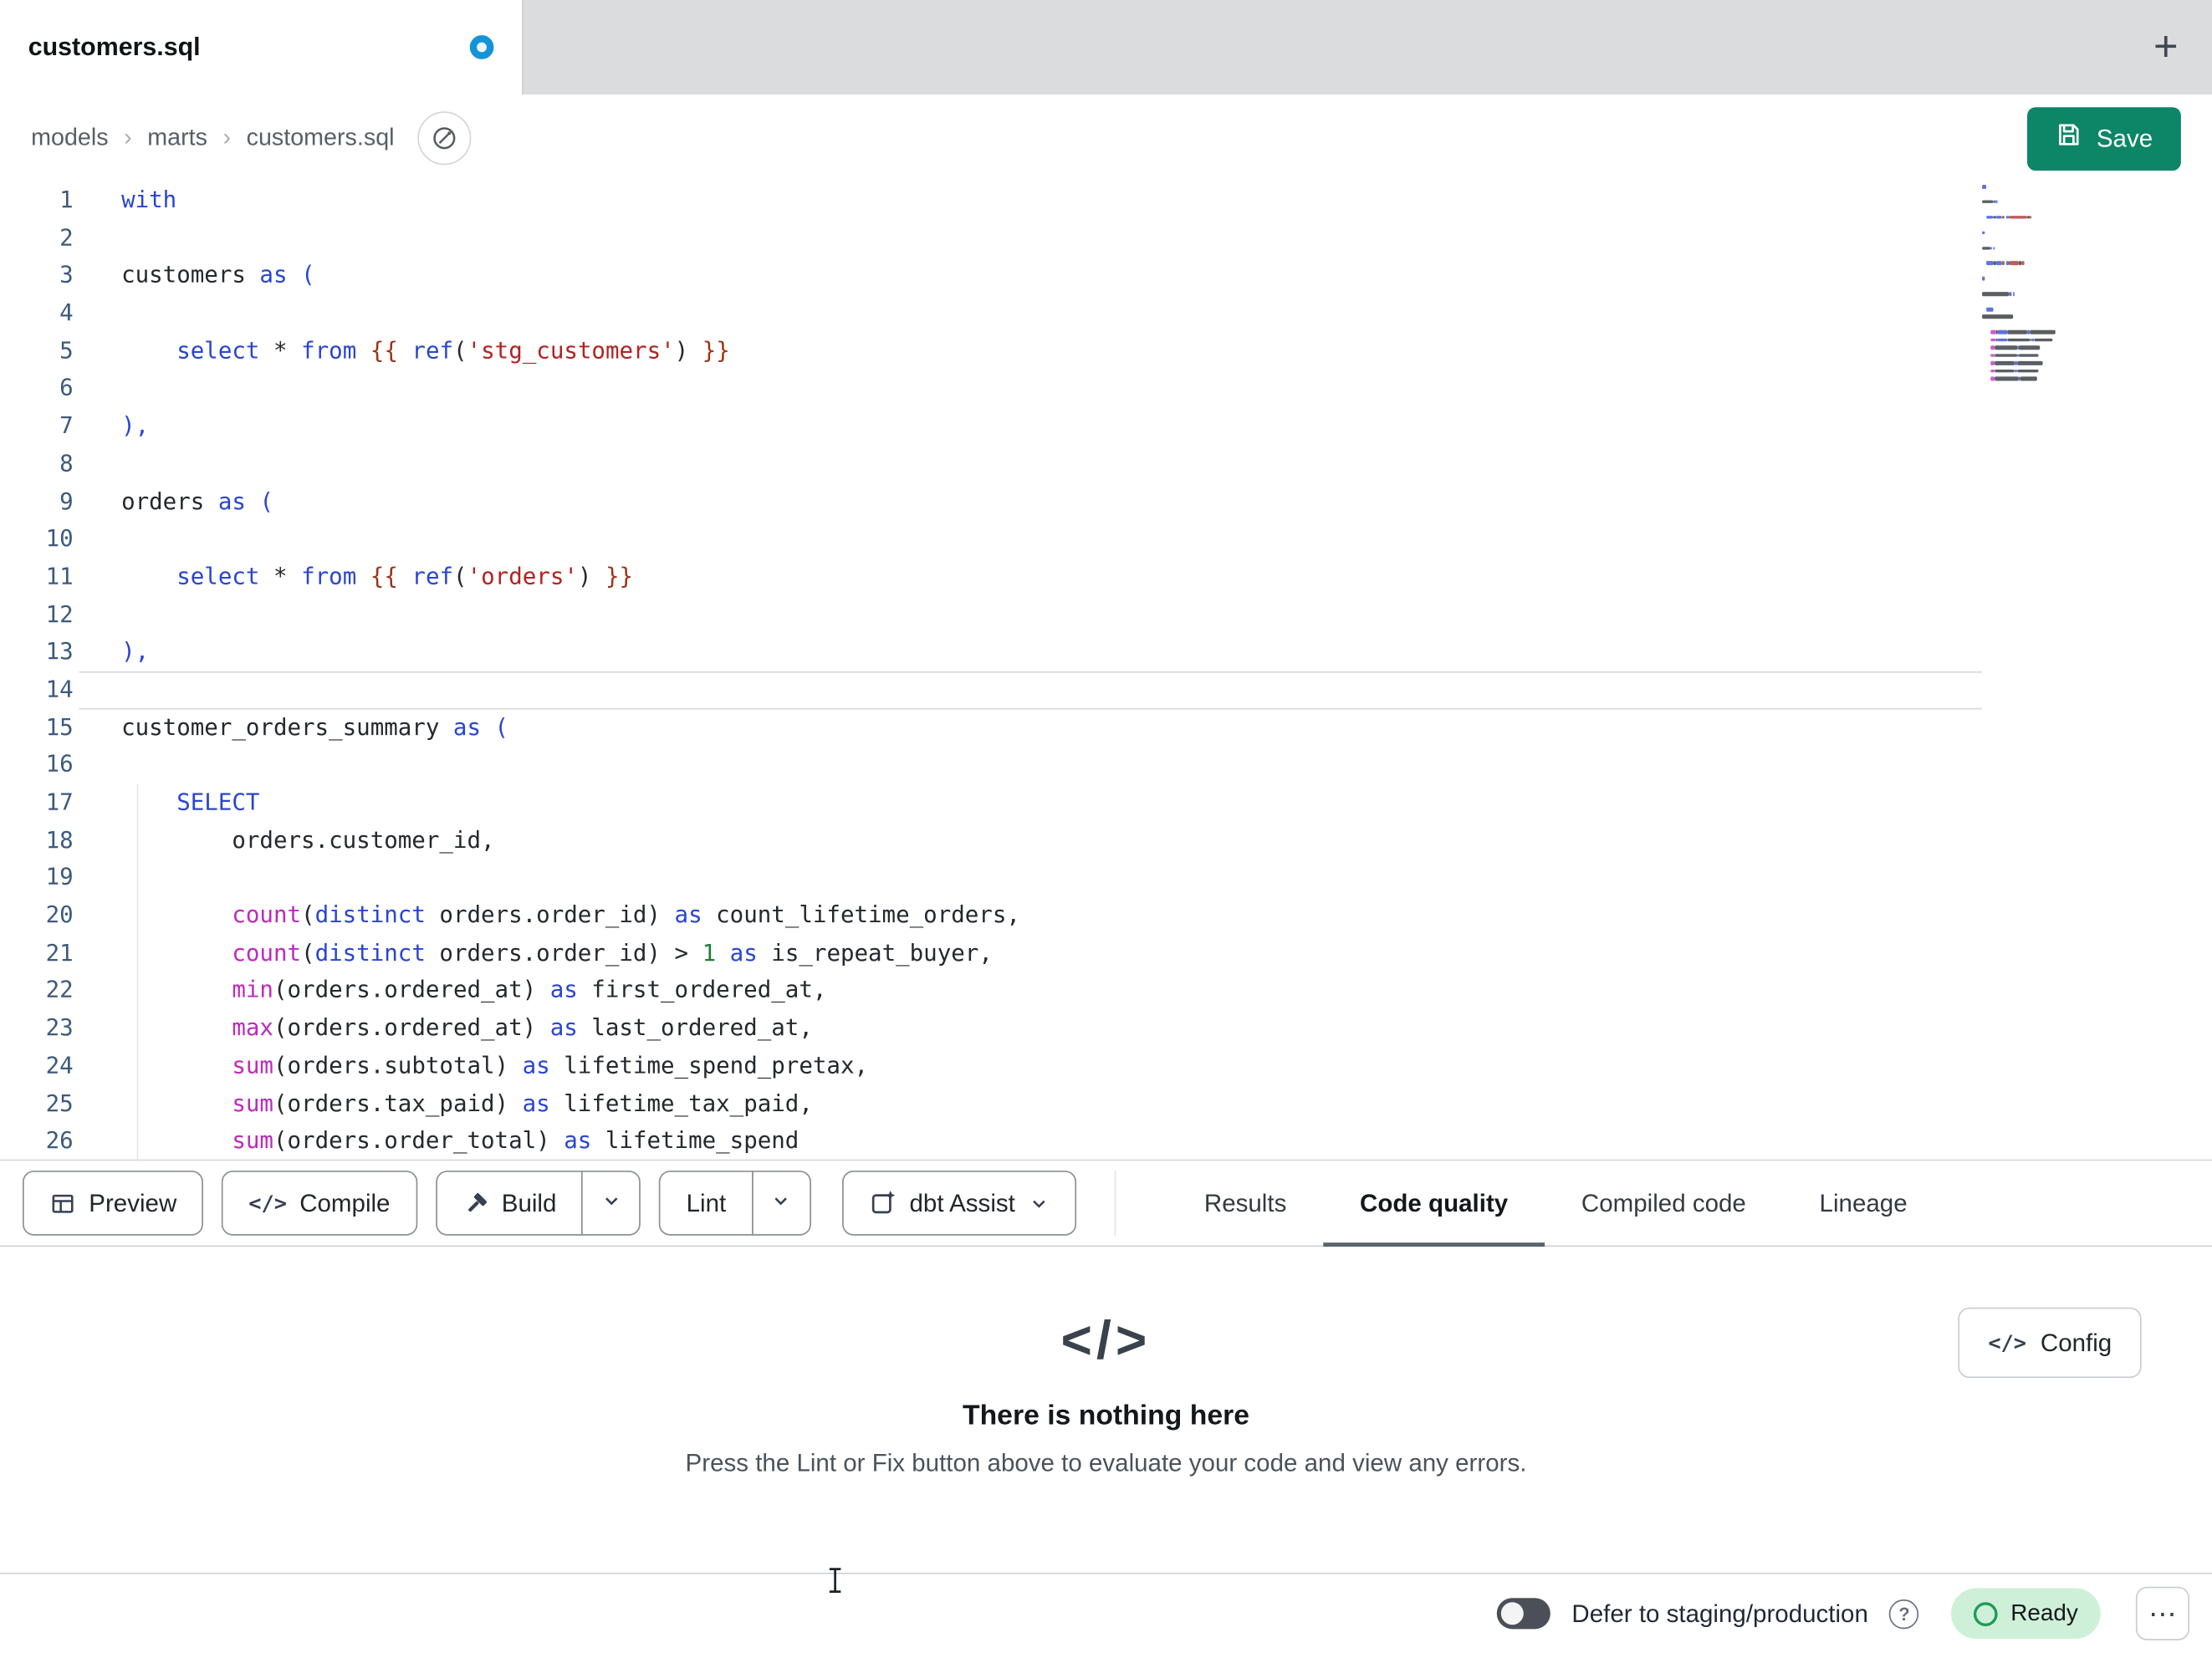 Image resolution: width=2212 pixels, height=1653 pixels. What do you see at coordinates (433, 350) in the screenshot?
I see `code-token: ref` at bounding box center [433, 350].